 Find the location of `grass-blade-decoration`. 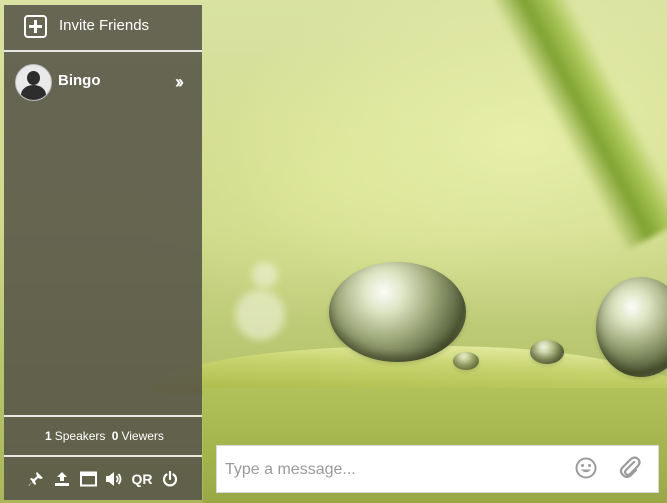

grass-blade-decoration is located at coordinates (568, 126).